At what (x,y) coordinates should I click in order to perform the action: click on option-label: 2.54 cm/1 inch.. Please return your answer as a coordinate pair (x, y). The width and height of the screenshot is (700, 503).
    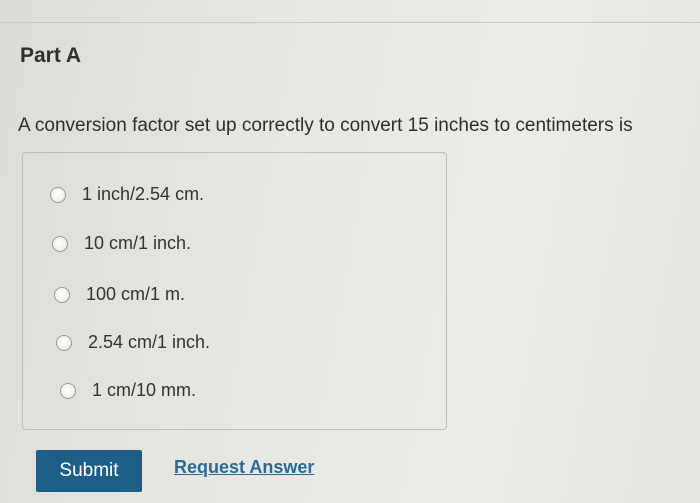
    Looking at the image, I should click on (149, 342).